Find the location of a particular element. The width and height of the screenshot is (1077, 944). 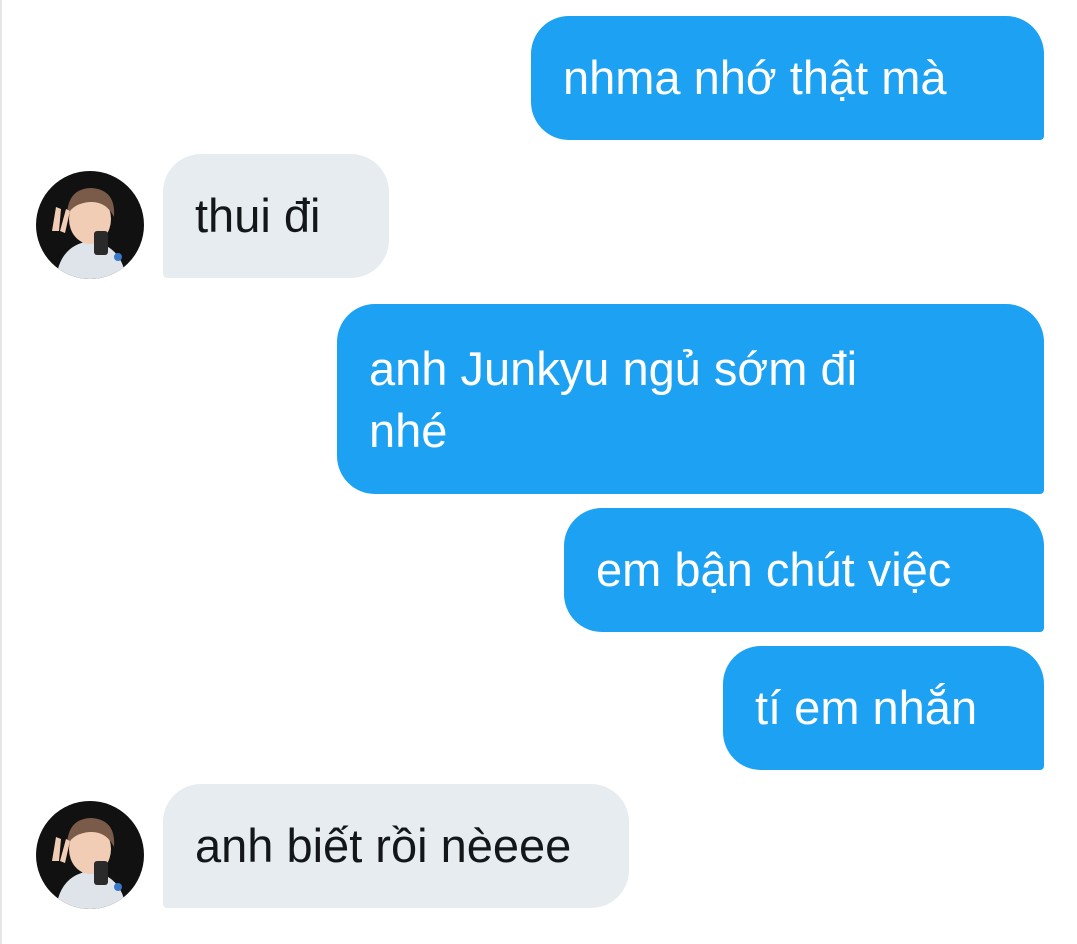

received-message-bubble: thui đi is located at coordinates (276, 216).